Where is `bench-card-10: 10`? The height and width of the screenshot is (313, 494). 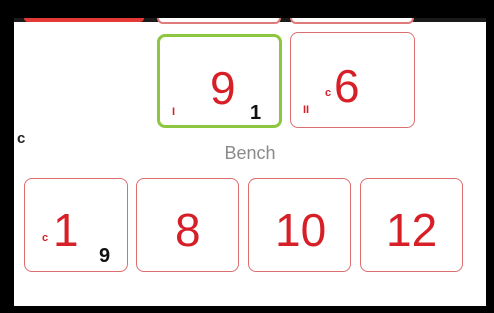
bench-card-10: 10 is located at coordinates (299, 225).